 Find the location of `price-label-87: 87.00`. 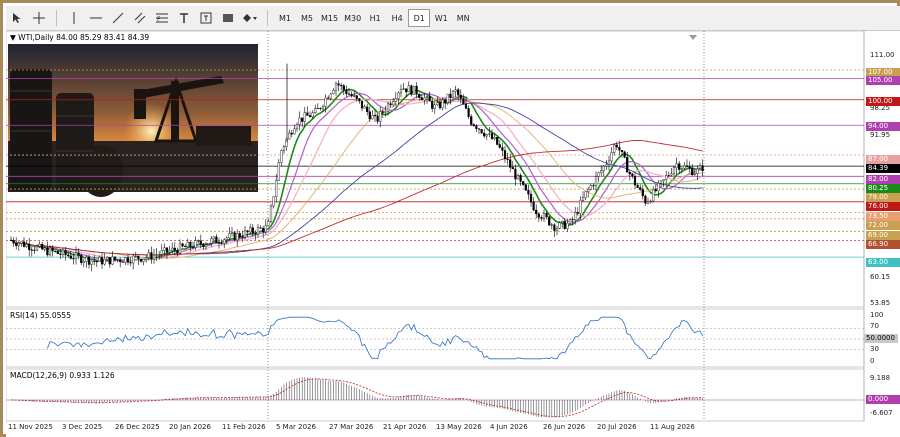

price-label-87: 87.00 is located at coordinates (883, 159).